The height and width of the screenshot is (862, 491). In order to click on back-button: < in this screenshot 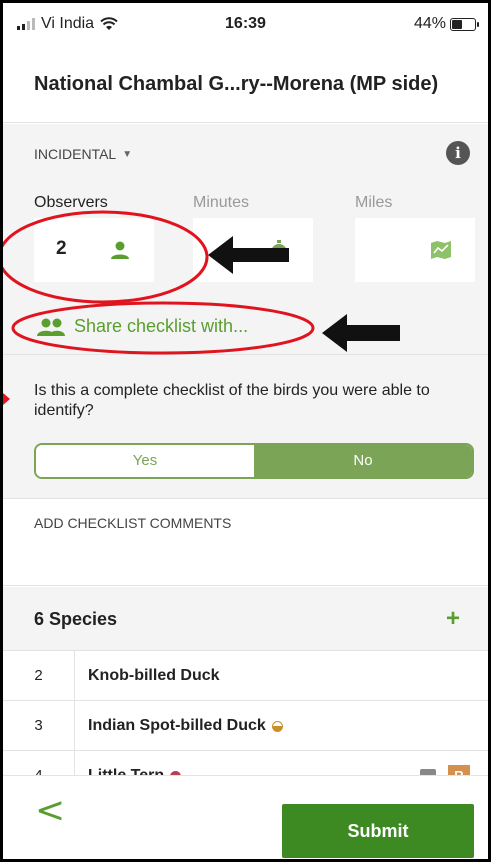, I will do `click(50, 810)`.